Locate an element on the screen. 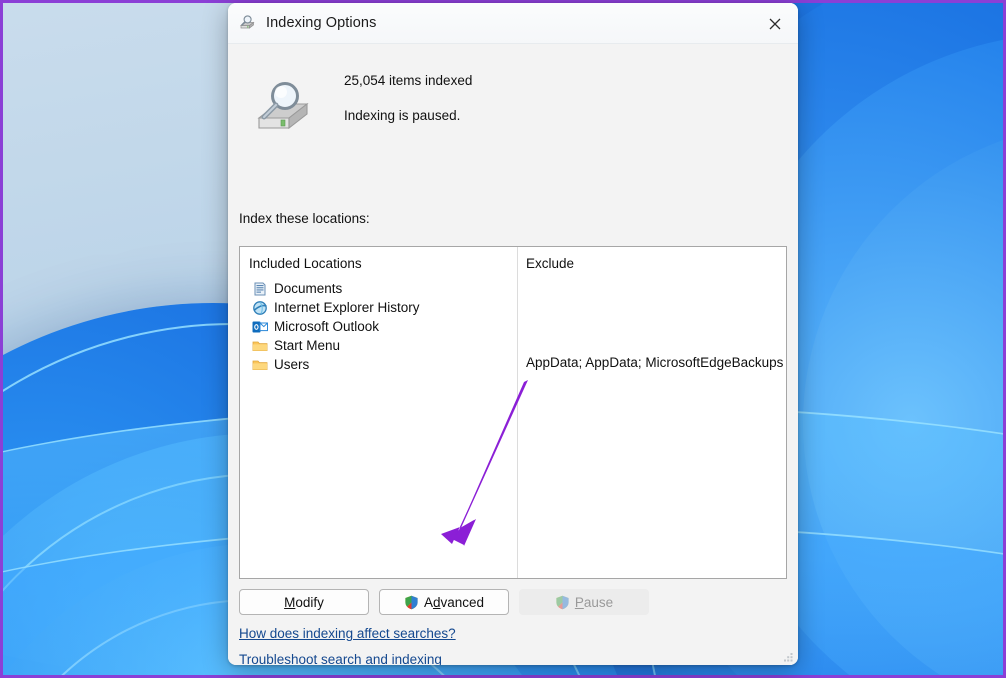  pause-button: Pause is located at coordinates (584, 602).